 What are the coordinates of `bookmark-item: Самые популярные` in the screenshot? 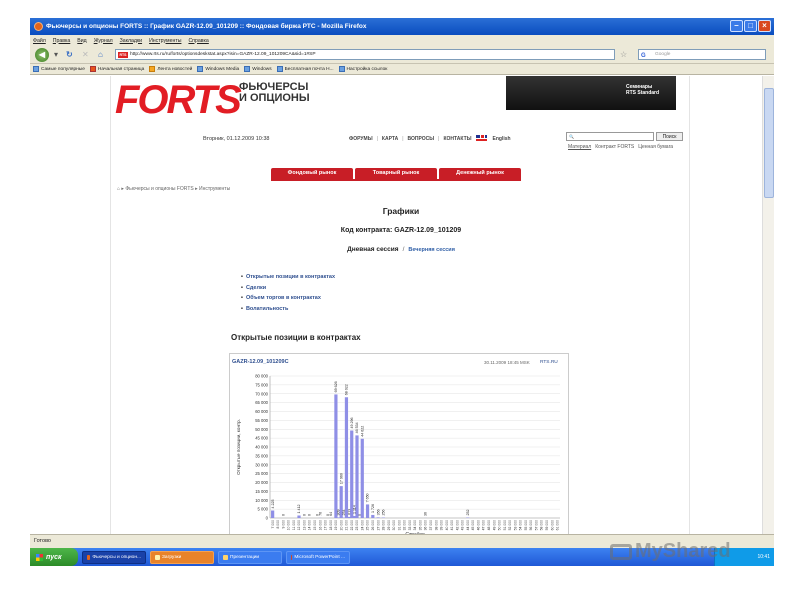 It's located at (59, 69).